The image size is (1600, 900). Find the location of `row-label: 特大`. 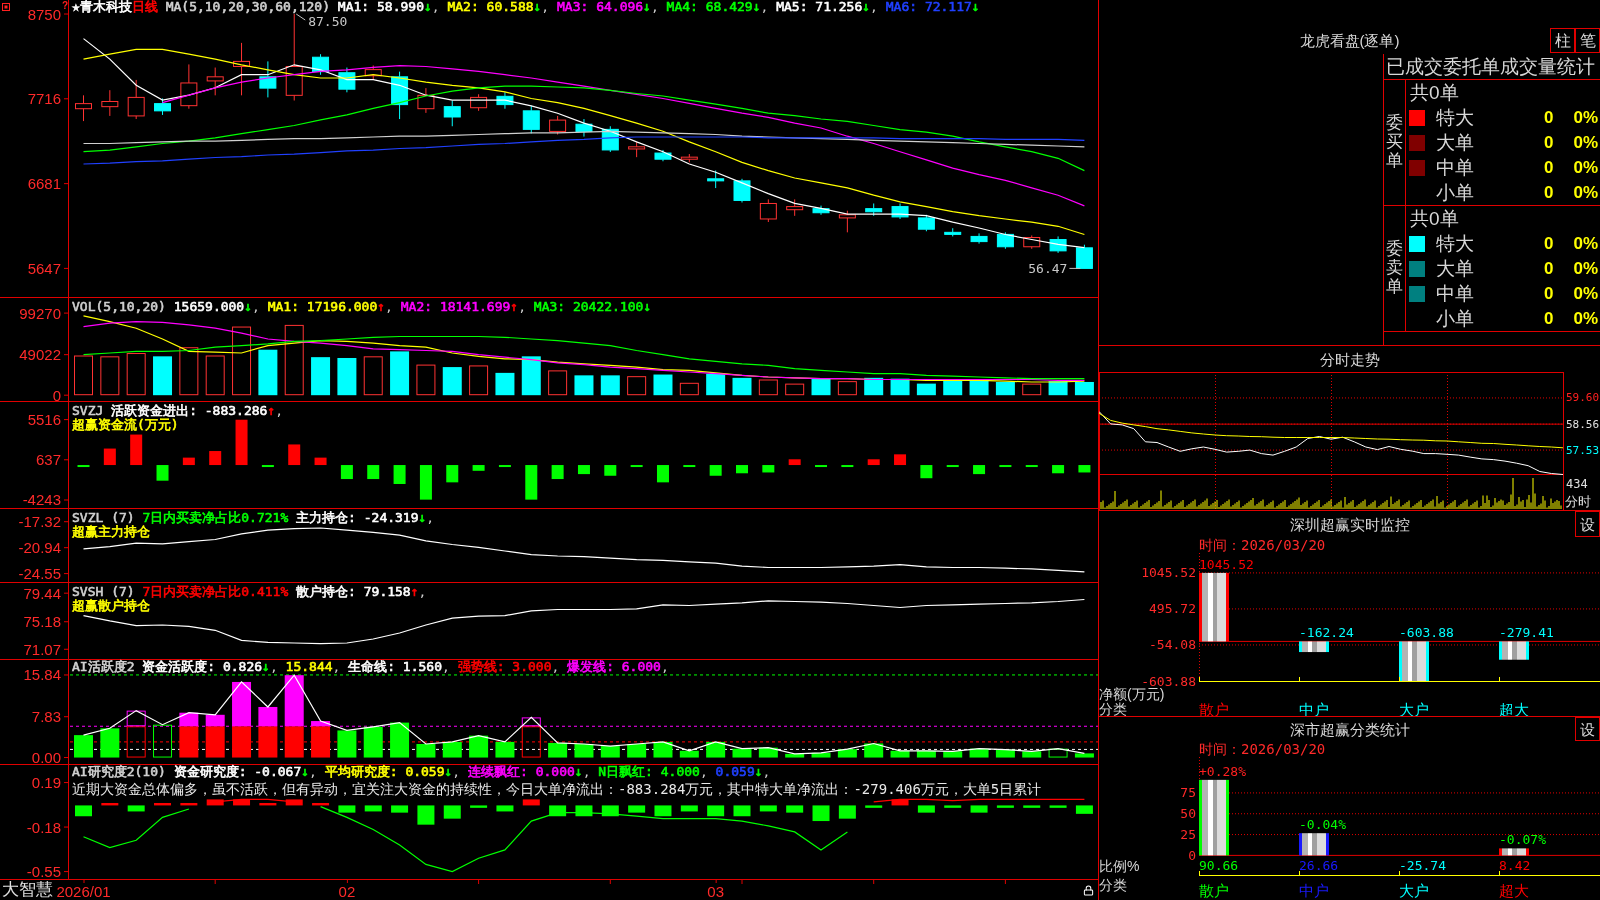

row-label: 特大 is located at coordinates (1455, 117).